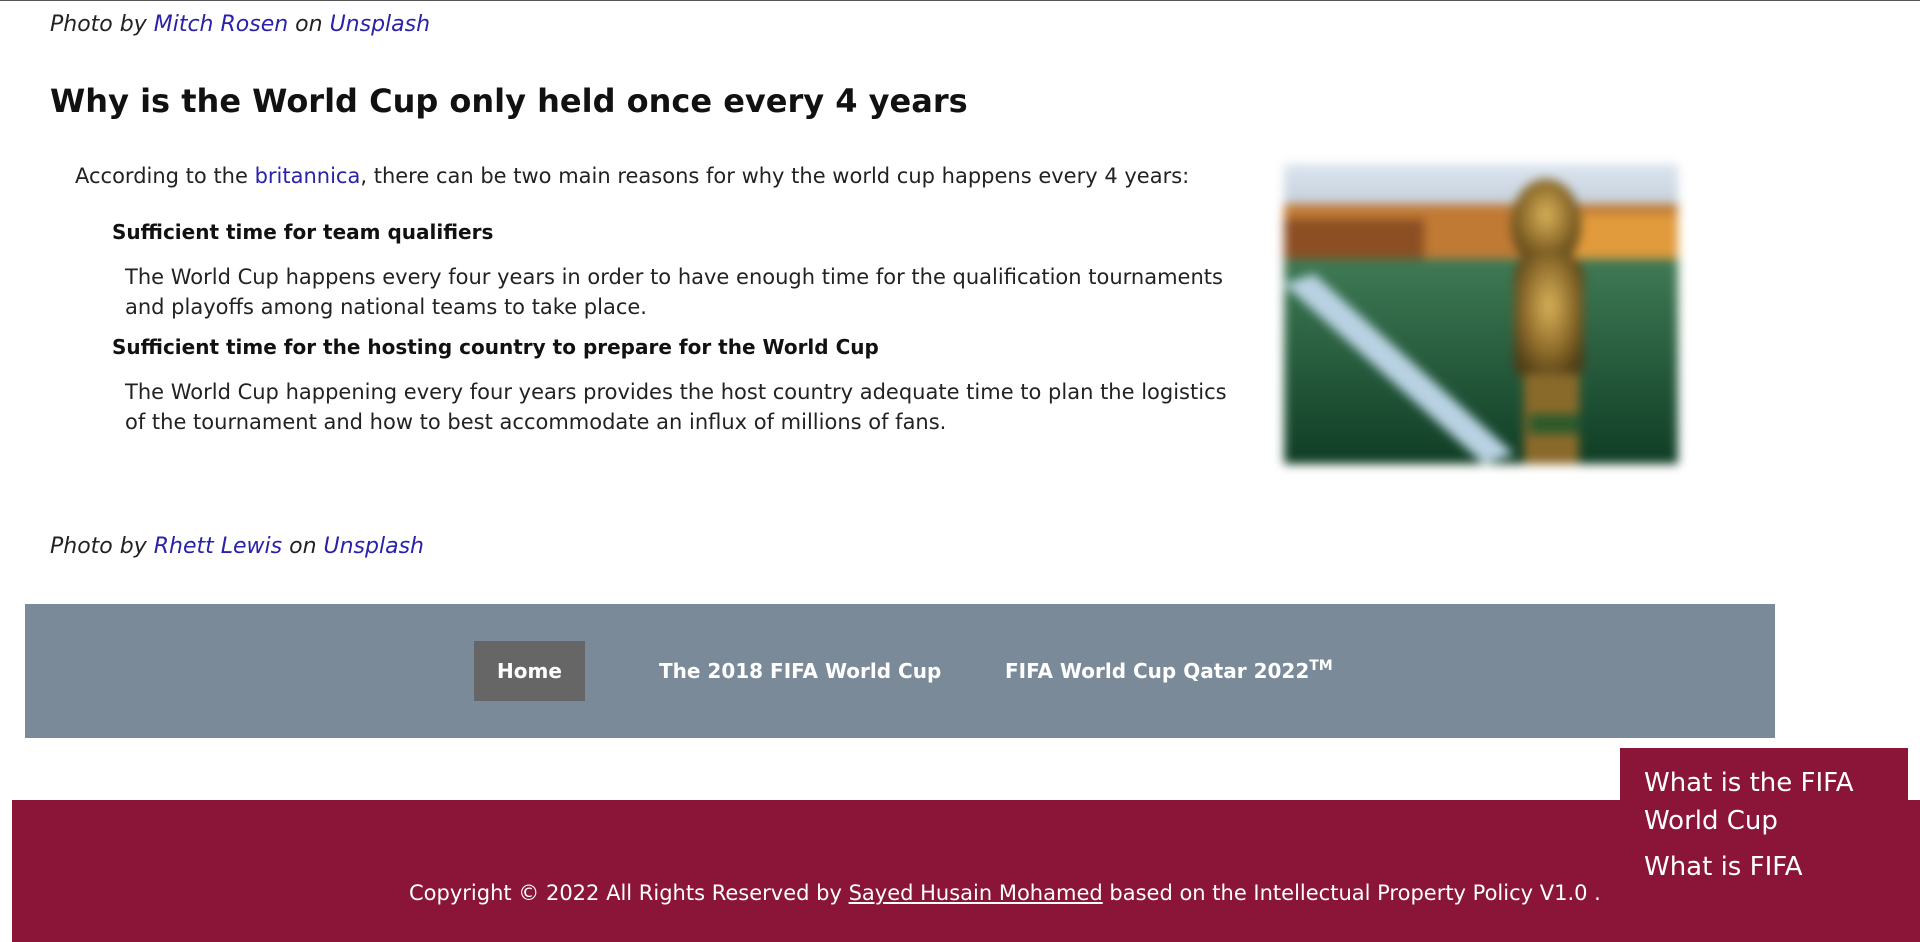 This screenshot has width=1920, height=942. I want to click on trophy-photo-image, so click(1481, 314).